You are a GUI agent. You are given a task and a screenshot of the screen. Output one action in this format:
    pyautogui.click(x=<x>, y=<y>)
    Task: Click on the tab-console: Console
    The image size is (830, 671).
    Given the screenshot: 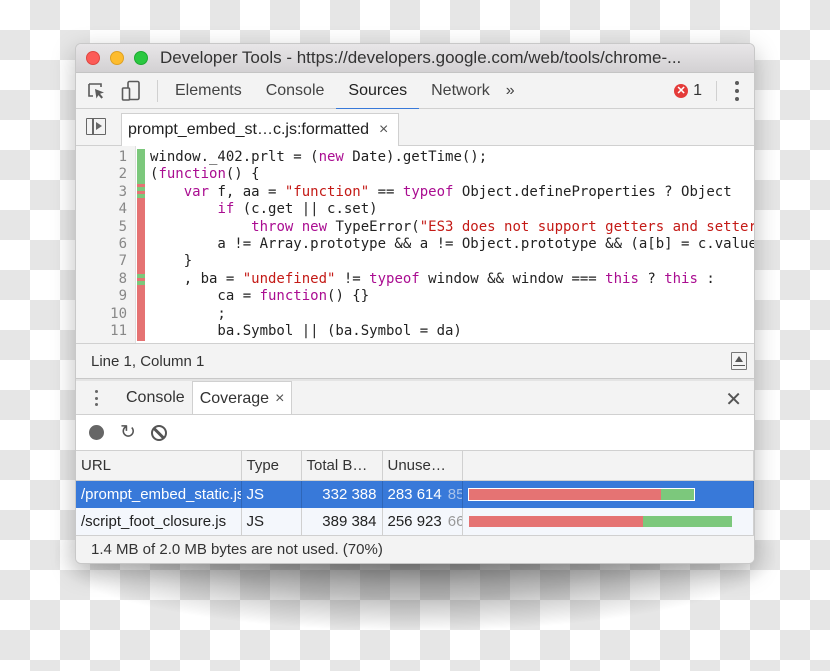 What is the action you would take?
    pyautogui.click(x=295, y=91)
    